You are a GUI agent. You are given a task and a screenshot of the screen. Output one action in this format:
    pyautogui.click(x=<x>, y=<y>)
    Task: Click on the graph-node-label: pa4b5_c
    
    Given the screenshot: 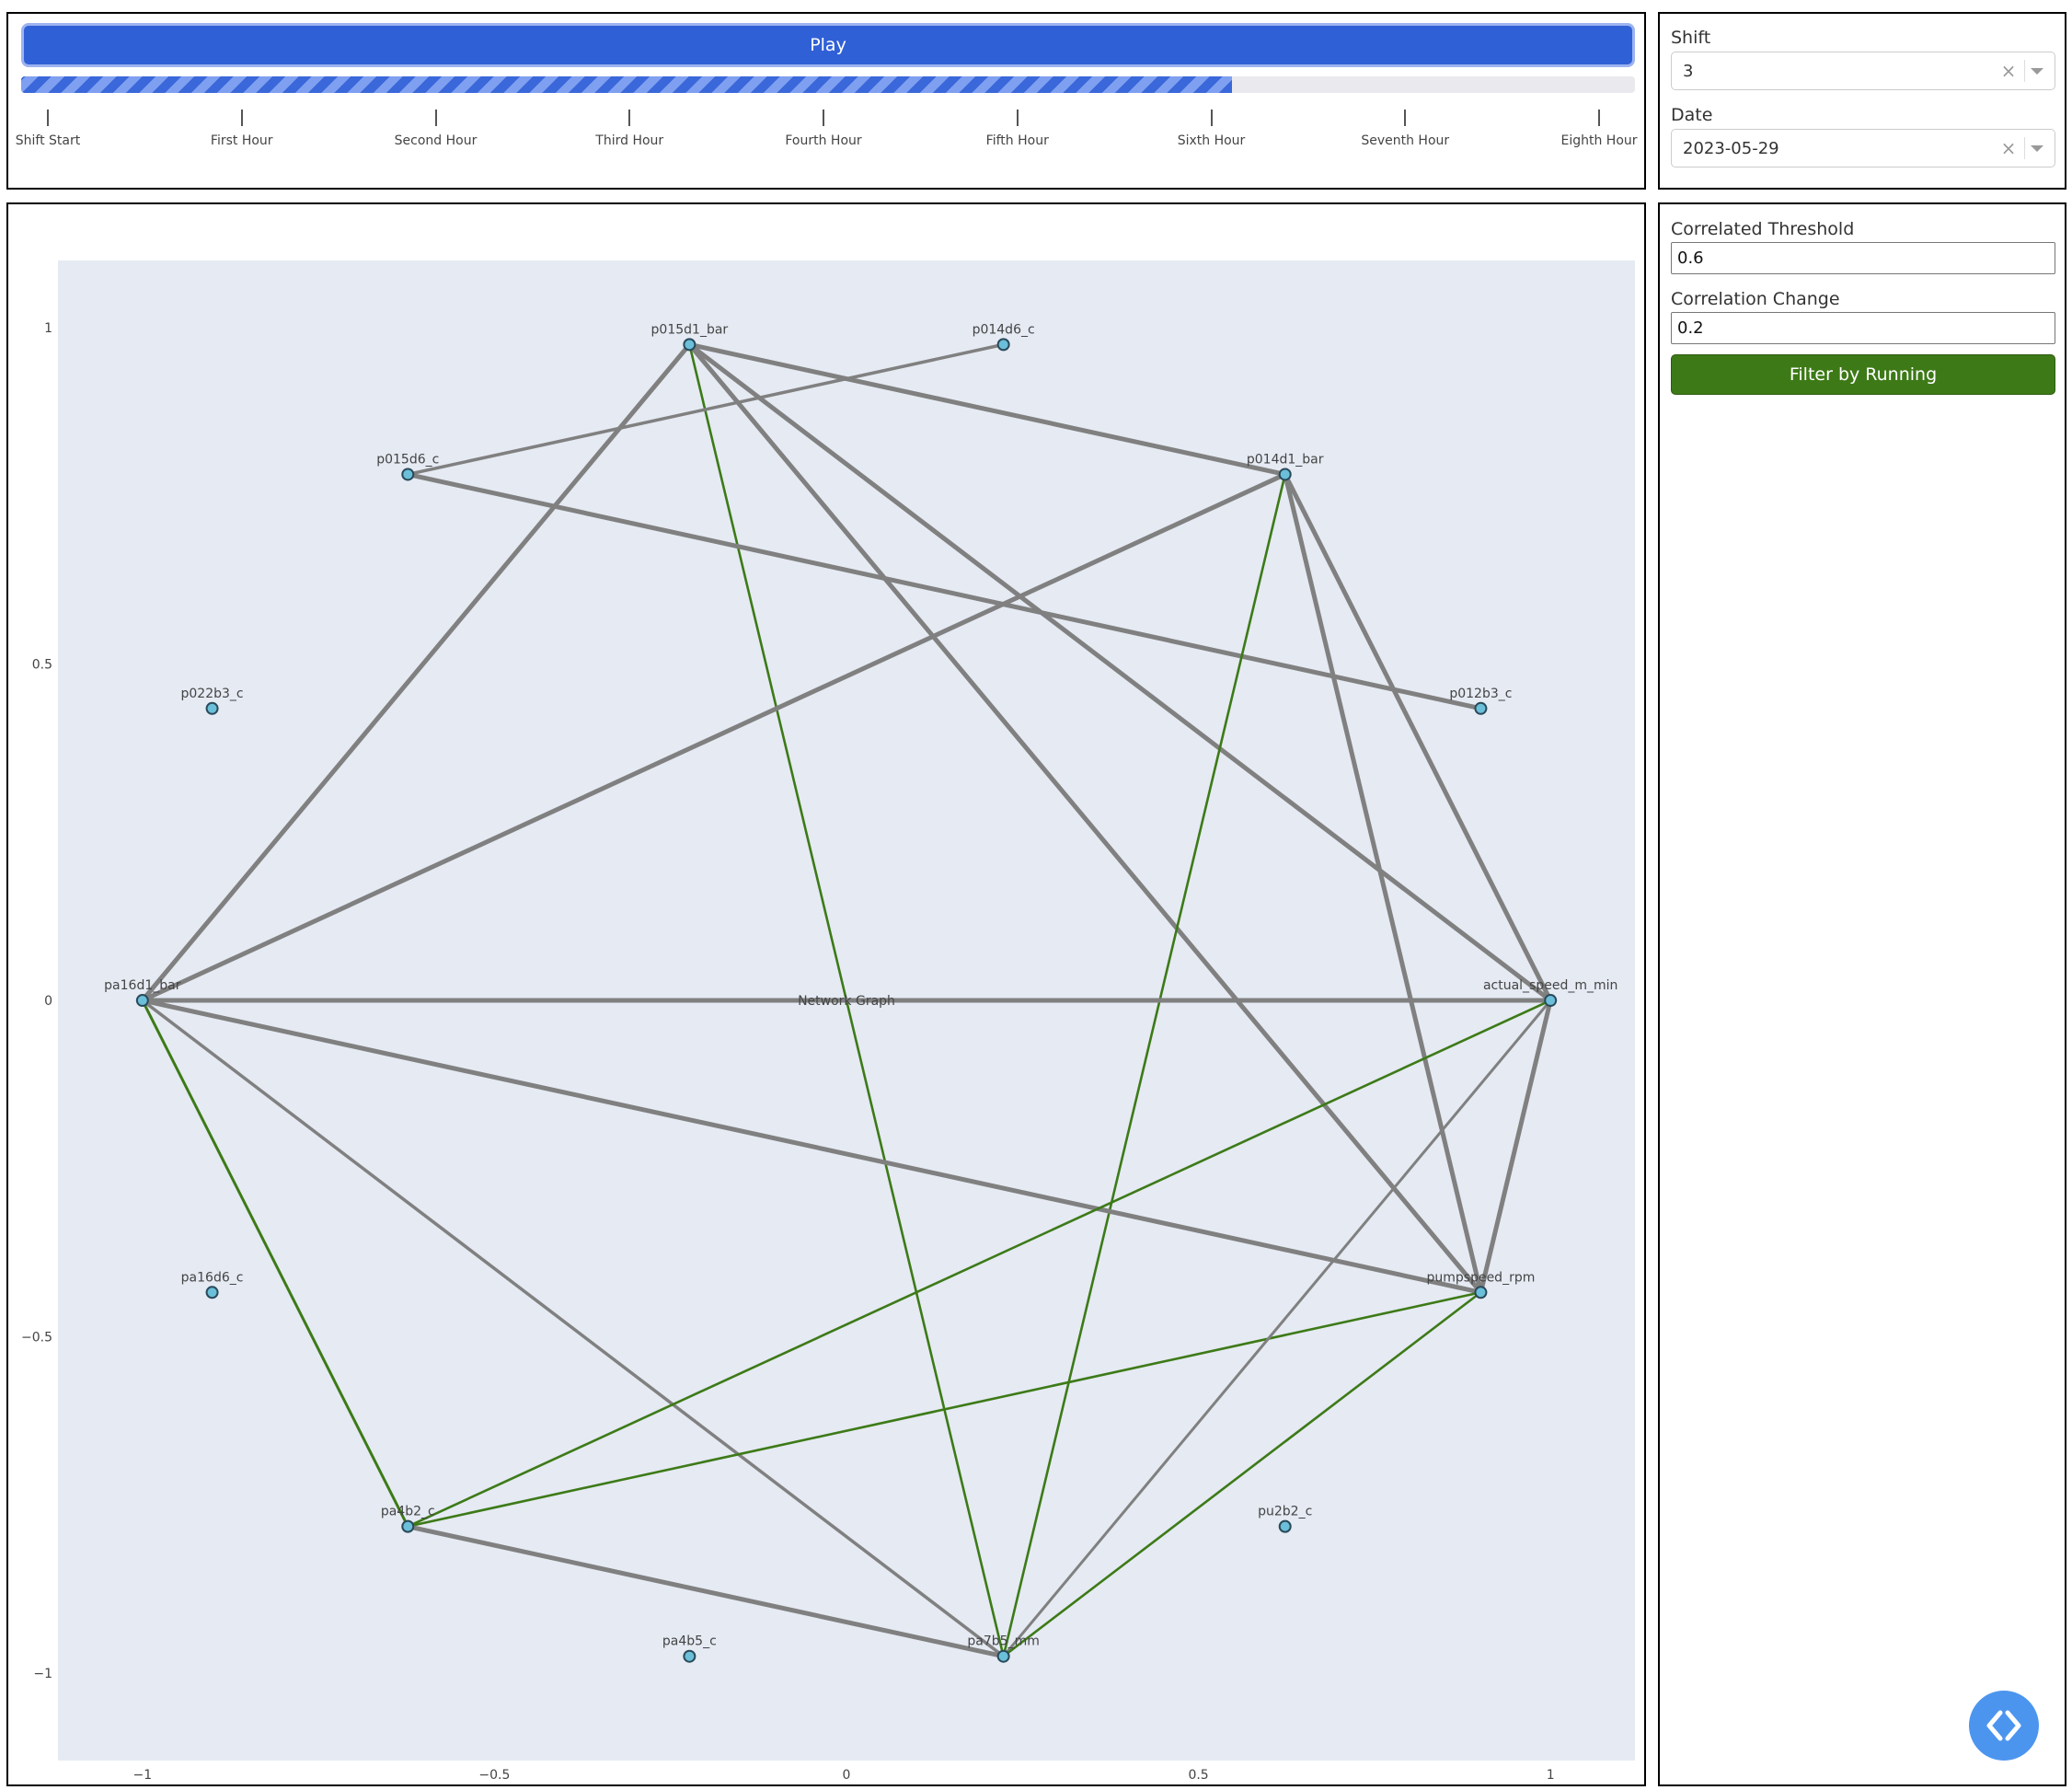 What is the action you would take?
    pyautogui.click(x=689, y=1642)
    